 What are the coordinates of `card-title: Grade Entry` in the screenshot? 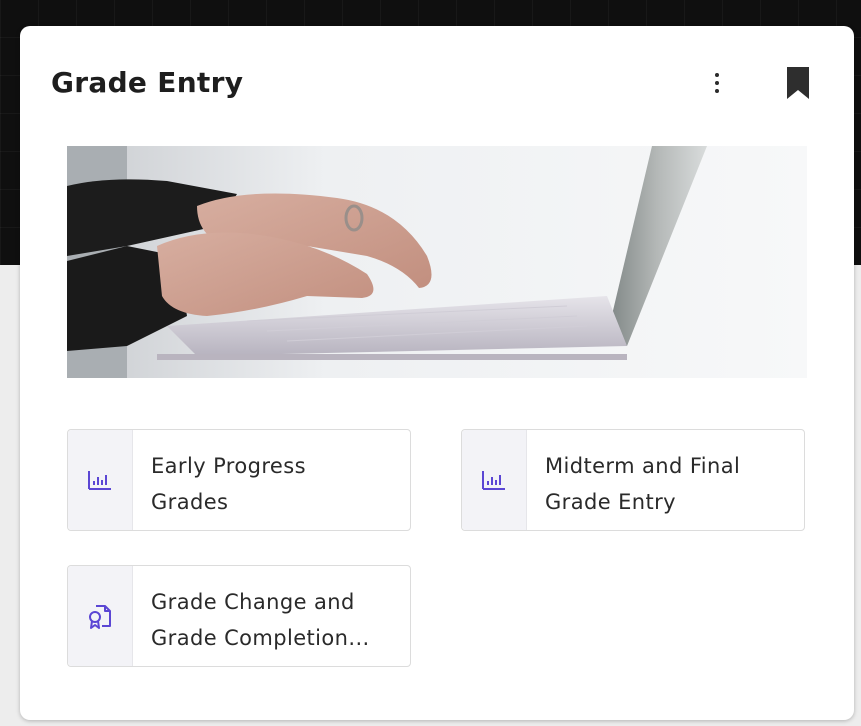 It's located at (147, 82).